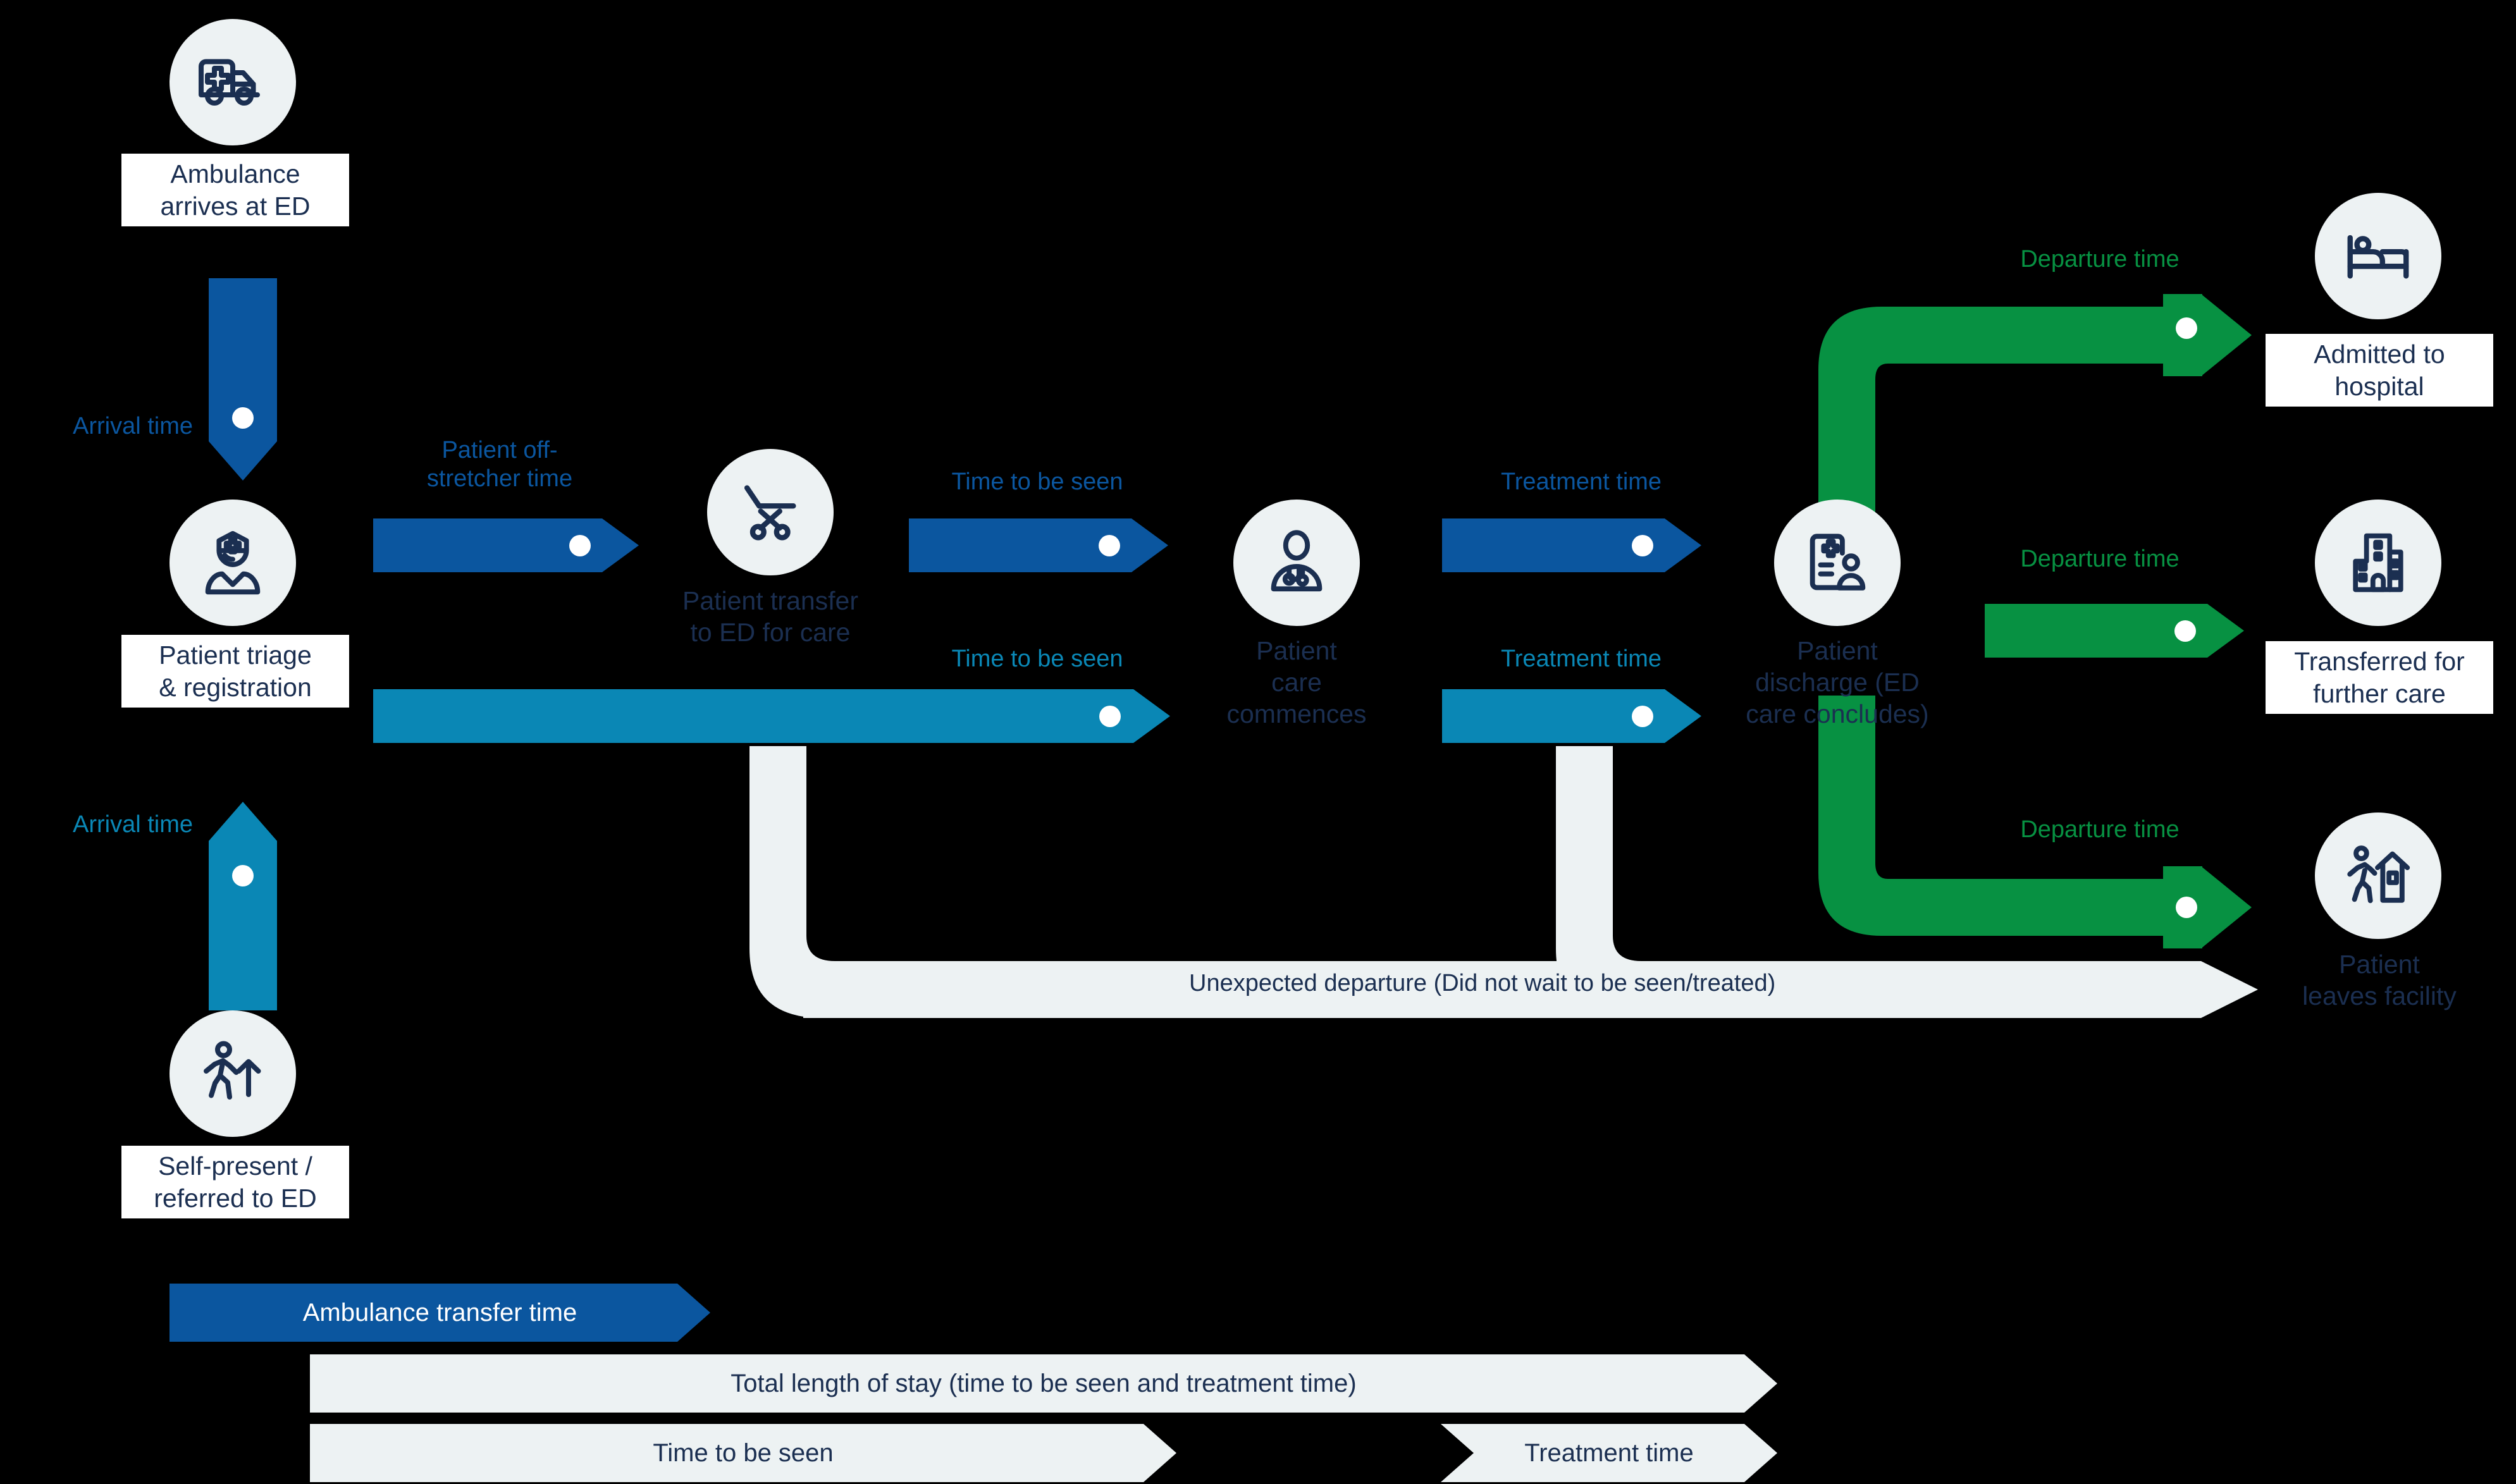 The image size is (2516, 1484). I want to click on treatment-time-bottom-arrow, so click(1571, 716).